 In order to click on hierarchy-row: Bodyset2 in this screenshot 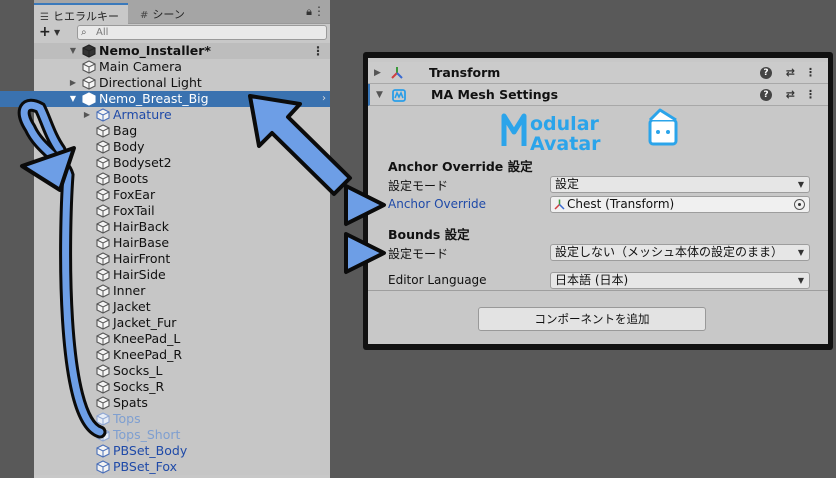, I will do `click(182, 163)`.